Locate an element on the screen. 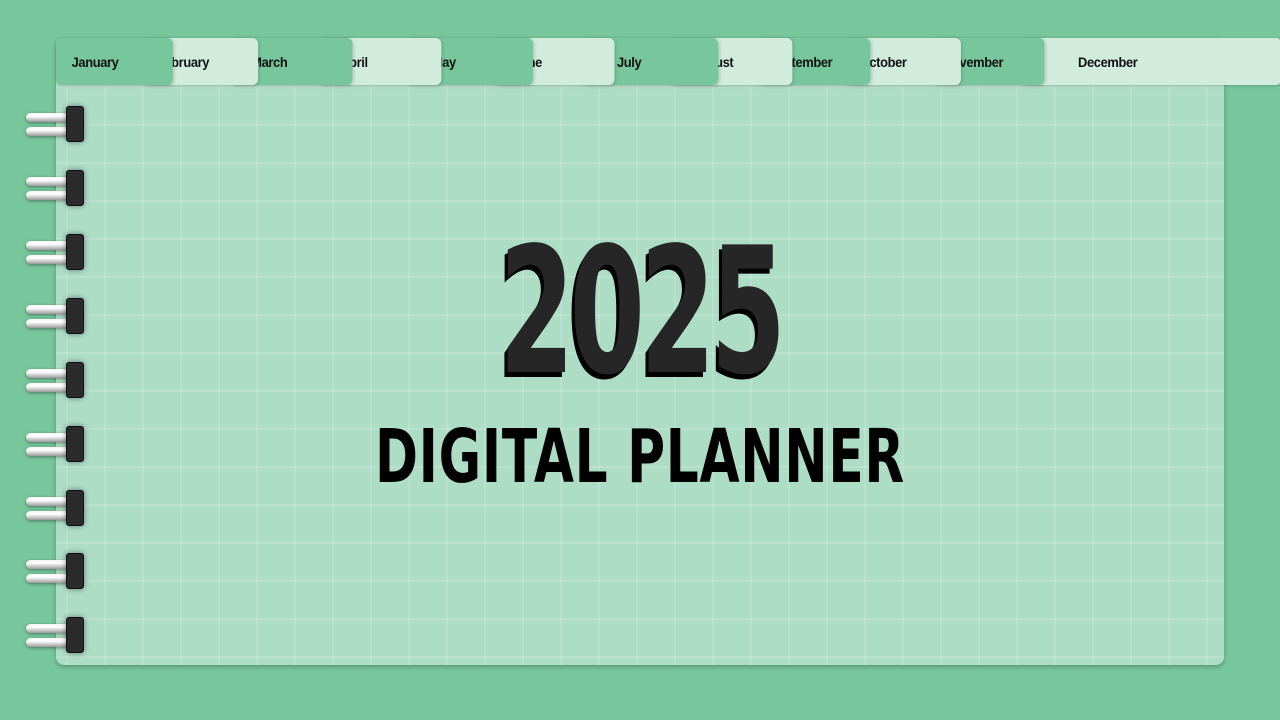 Image resolution: width=1280 pixels, height=720 pixels. tab-label: January is located at coordinates (95, 61).